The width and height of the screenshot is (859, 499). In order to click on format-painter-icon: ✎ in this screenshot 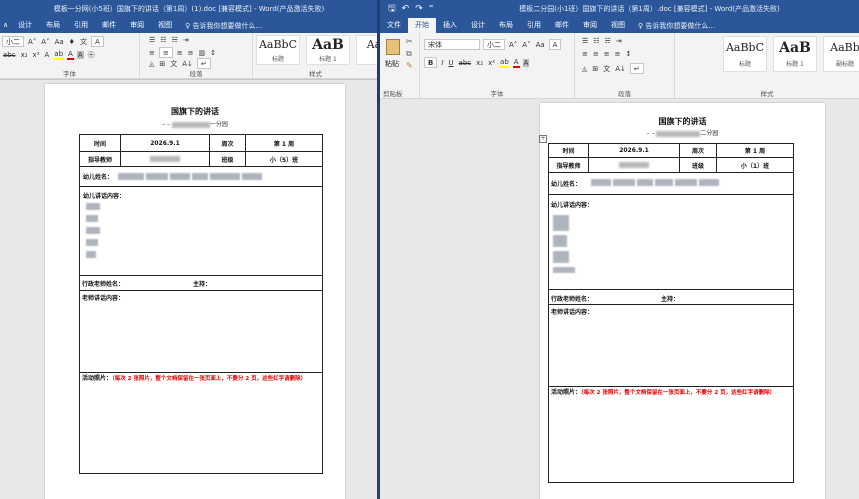, I will do `click(409, 65)`.